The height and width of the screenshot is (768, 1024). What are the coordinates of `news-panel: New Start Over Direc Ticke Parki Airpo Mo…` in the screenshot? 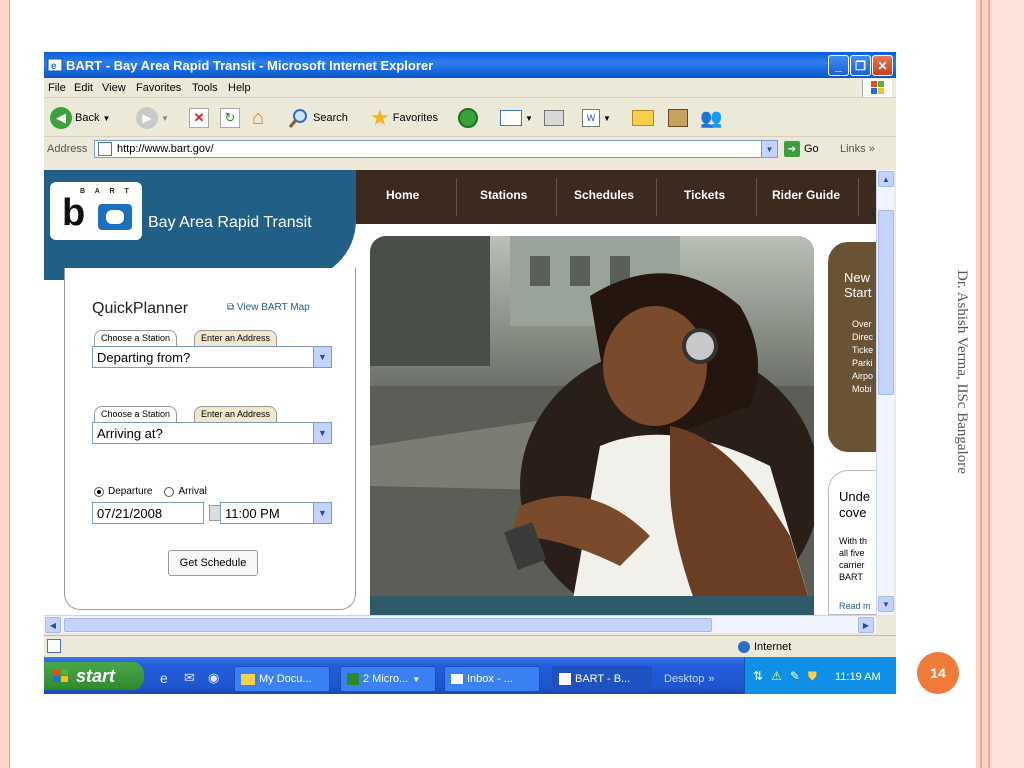 It's located at (852, 347).